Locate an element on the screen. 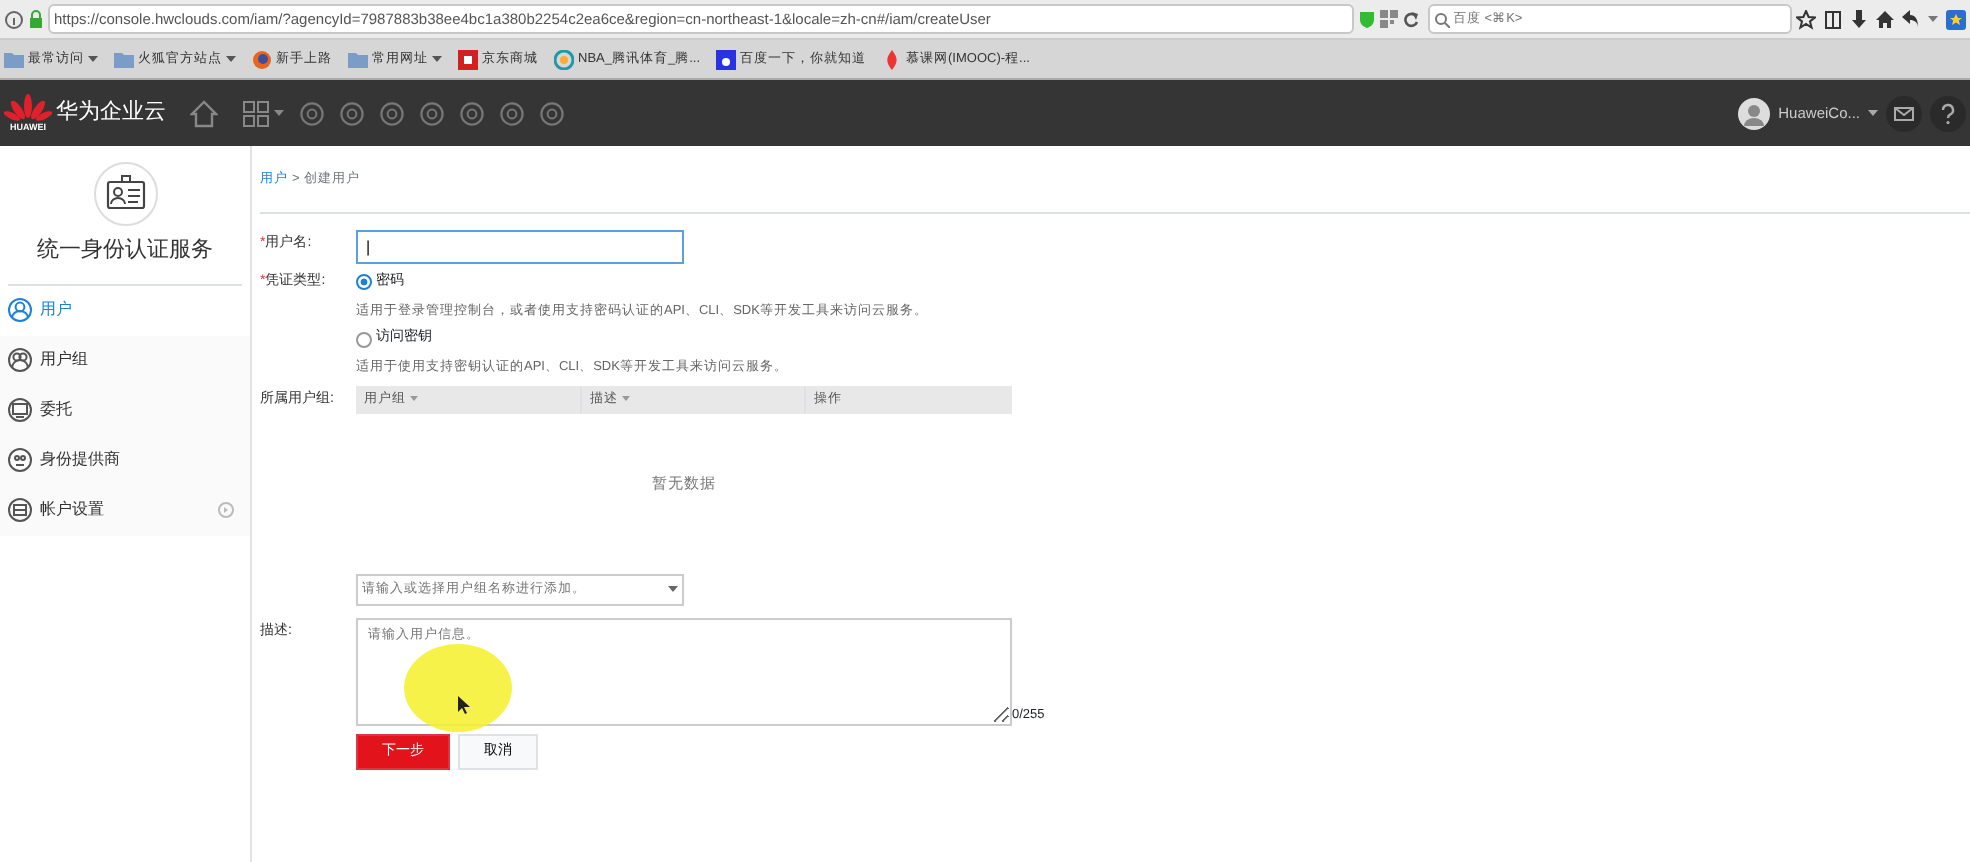  reading-list-icon is located at coordinates (1833, 19).